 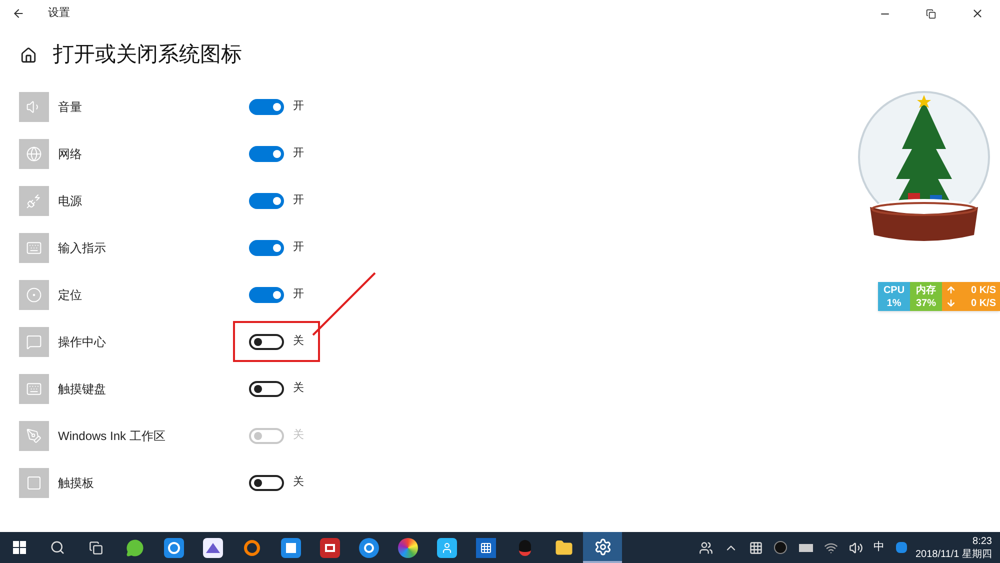 I want to click on touchpad-icon, so click(x=34, y=483).